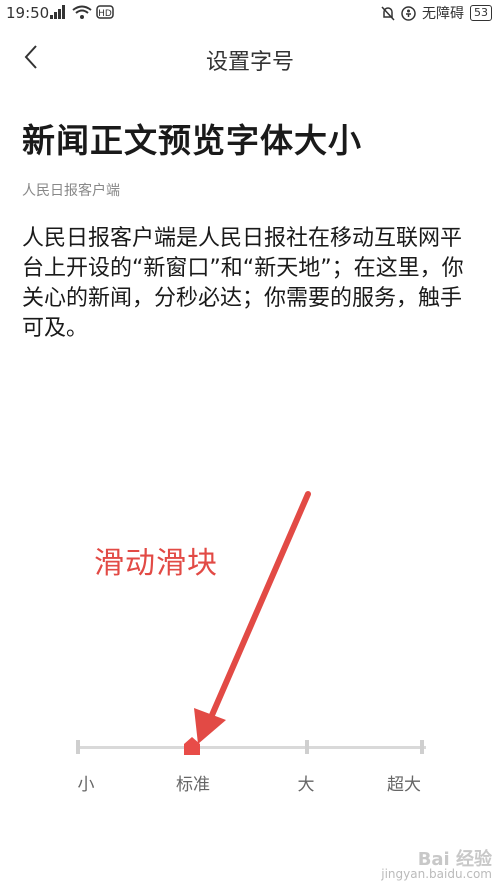 The width and height of the screenshot is (500, 889). I want to click on signal-icon, so click(57, 12).